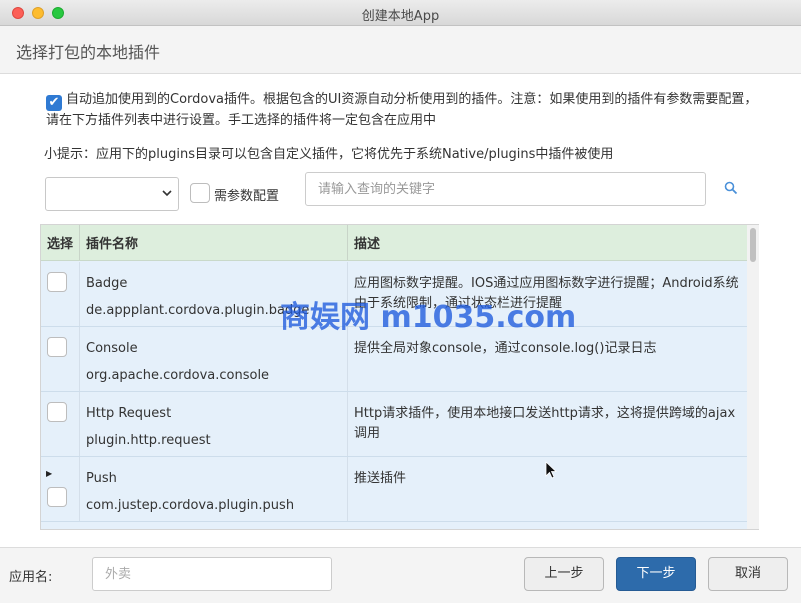 This screenshot has width=801, height=603. I want to click on window-title: 创建本地App, so click(400, 16).